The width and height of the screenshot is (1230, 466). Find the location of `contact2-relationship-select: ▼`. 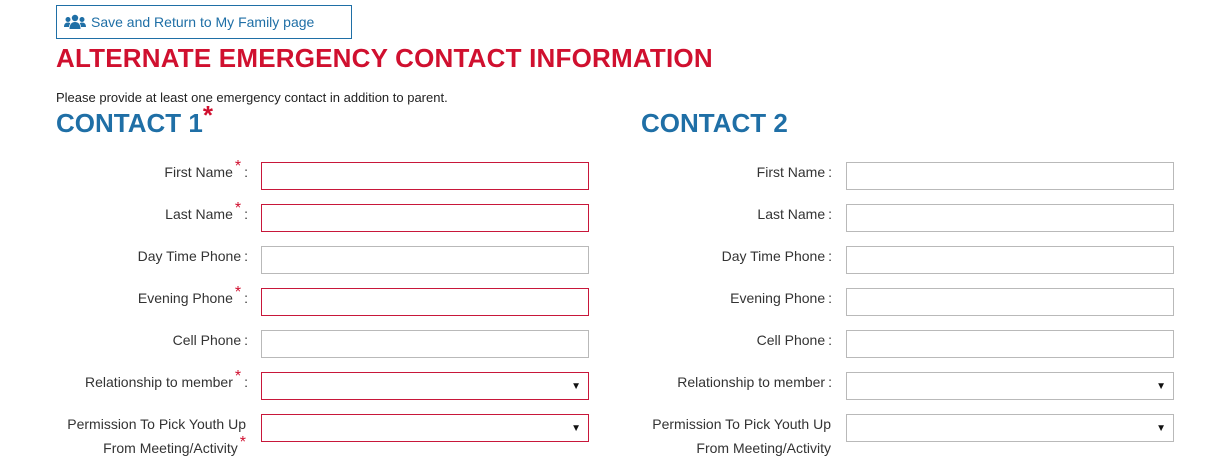

contact2-relationship-select: ▼ is located at coordinates (1010, 386).